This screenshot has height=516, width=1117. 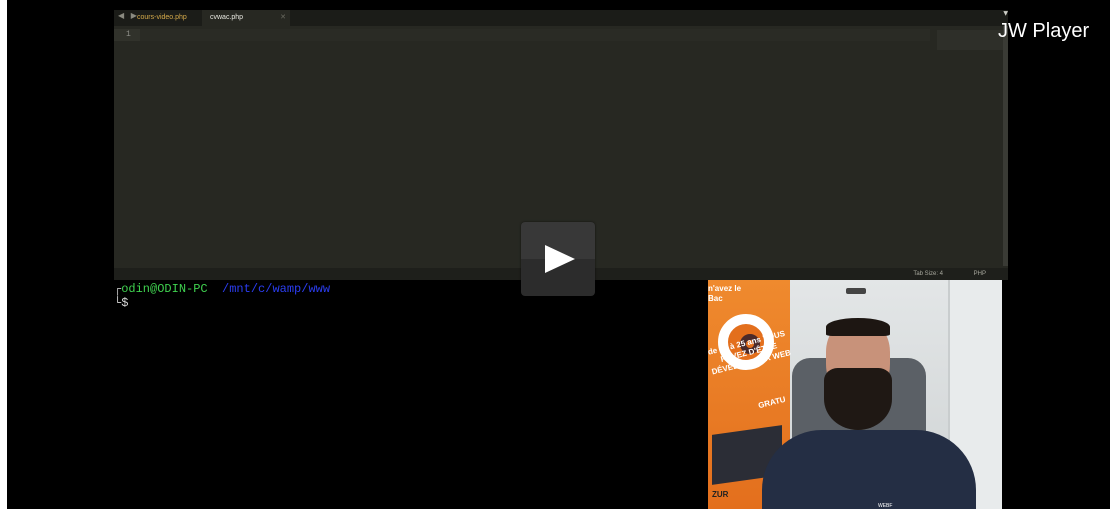 I want to click on editor-tab-bar: ◀ ▶ cours-video.php cvwac.php ✕ ▼, so click(x=561, y=18).